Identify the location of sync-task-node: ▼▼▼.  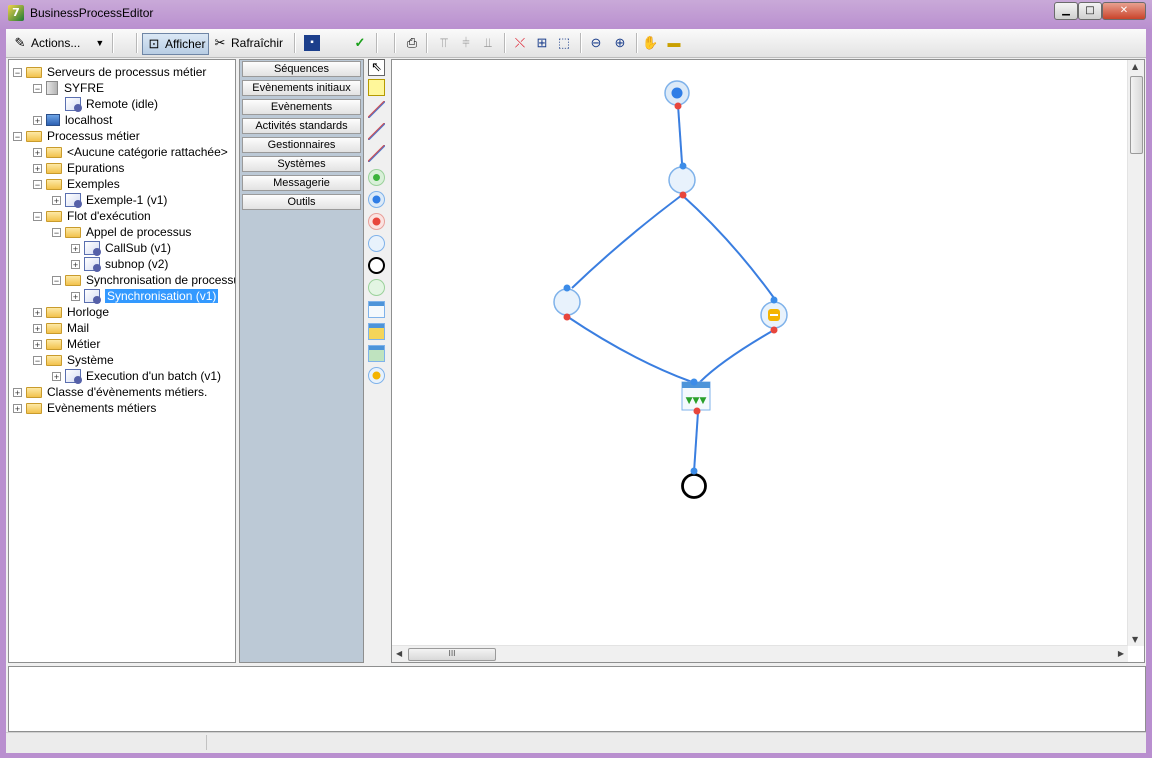
(696, 396).